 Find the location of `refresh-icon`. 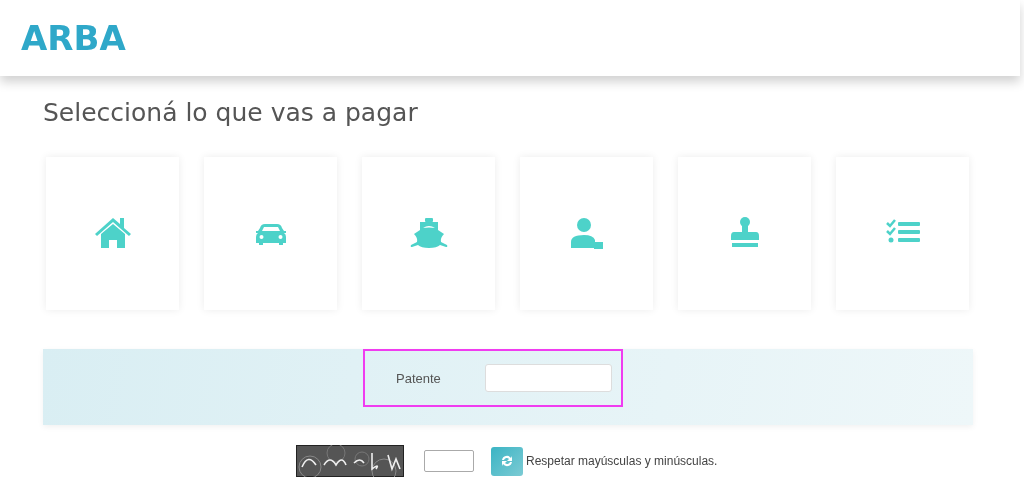

refresh-icon is located at coordinates (507, 461).